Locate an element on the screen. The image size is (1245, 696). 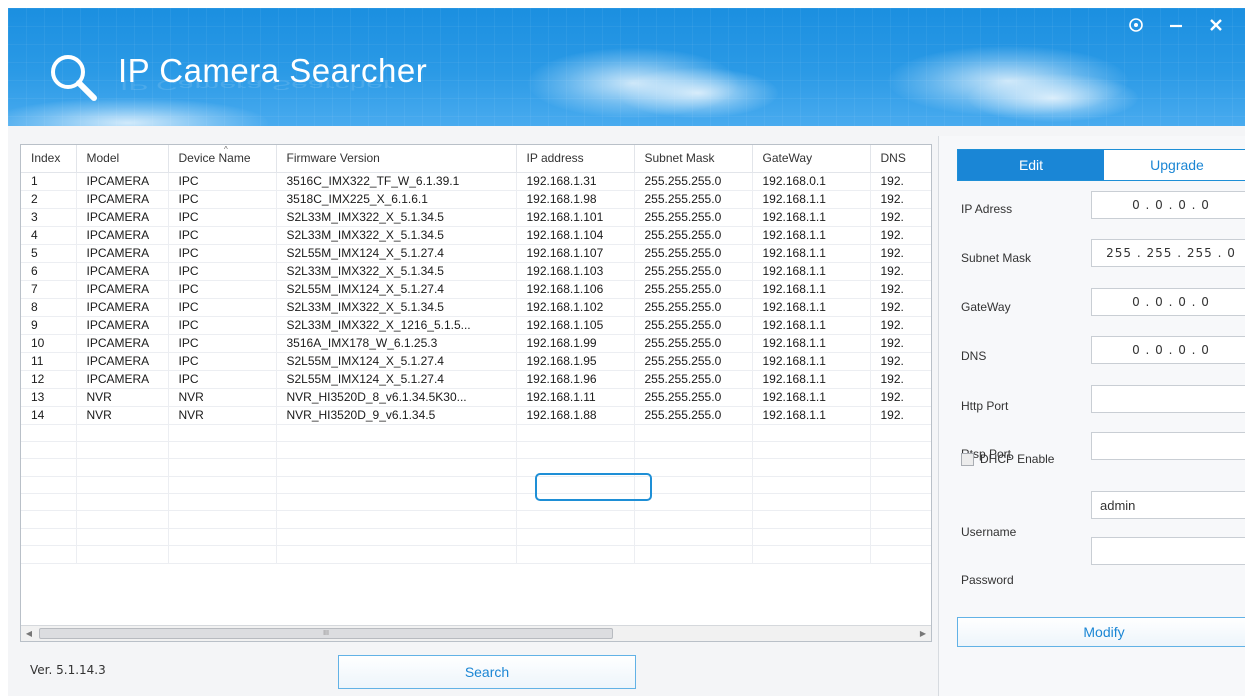
table-cell: 192.168.1.102 is located at coordinates (575, 307).